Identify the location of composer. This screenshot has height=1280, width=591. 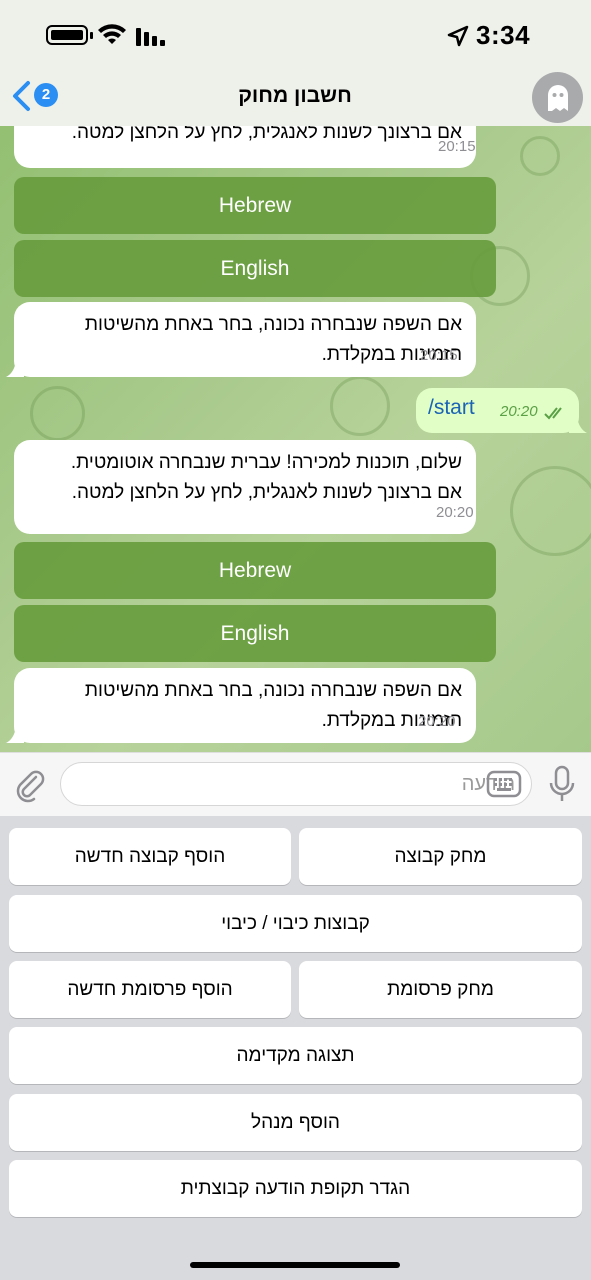
(295, 784).